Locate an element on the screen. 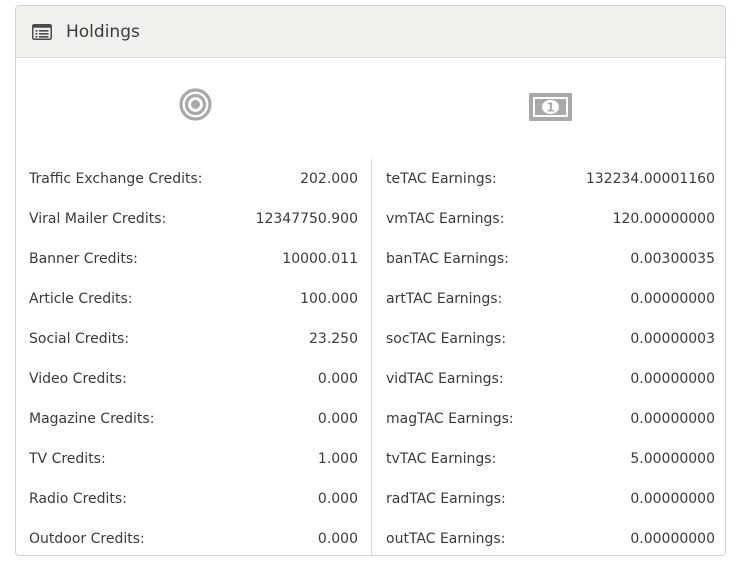 This screenshot has height=568, width=742. credits-label: Social Credits: is located at coordinates (79, 339).